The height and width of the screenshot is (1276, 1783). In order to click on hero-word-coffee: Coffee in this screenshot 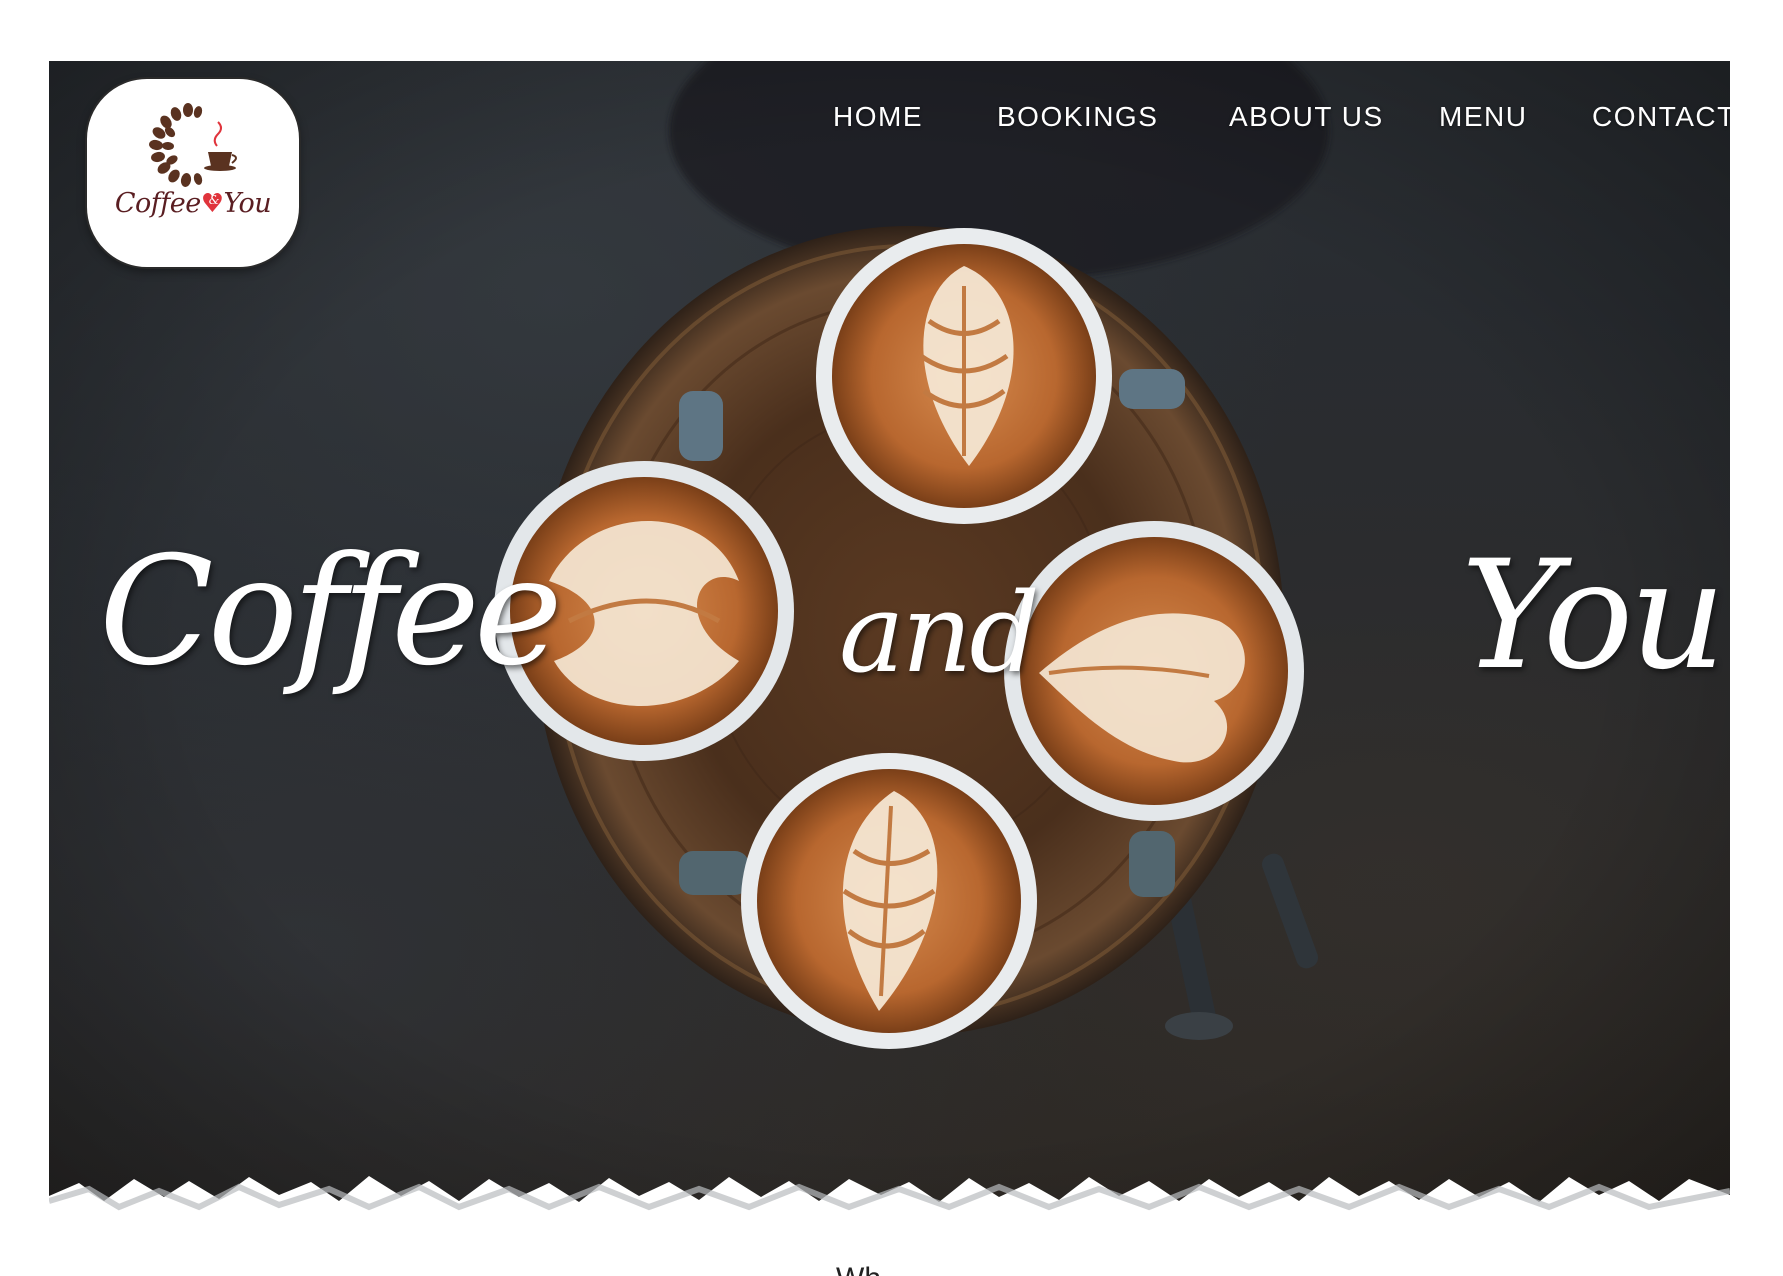, I will do `click(331, 612)`.